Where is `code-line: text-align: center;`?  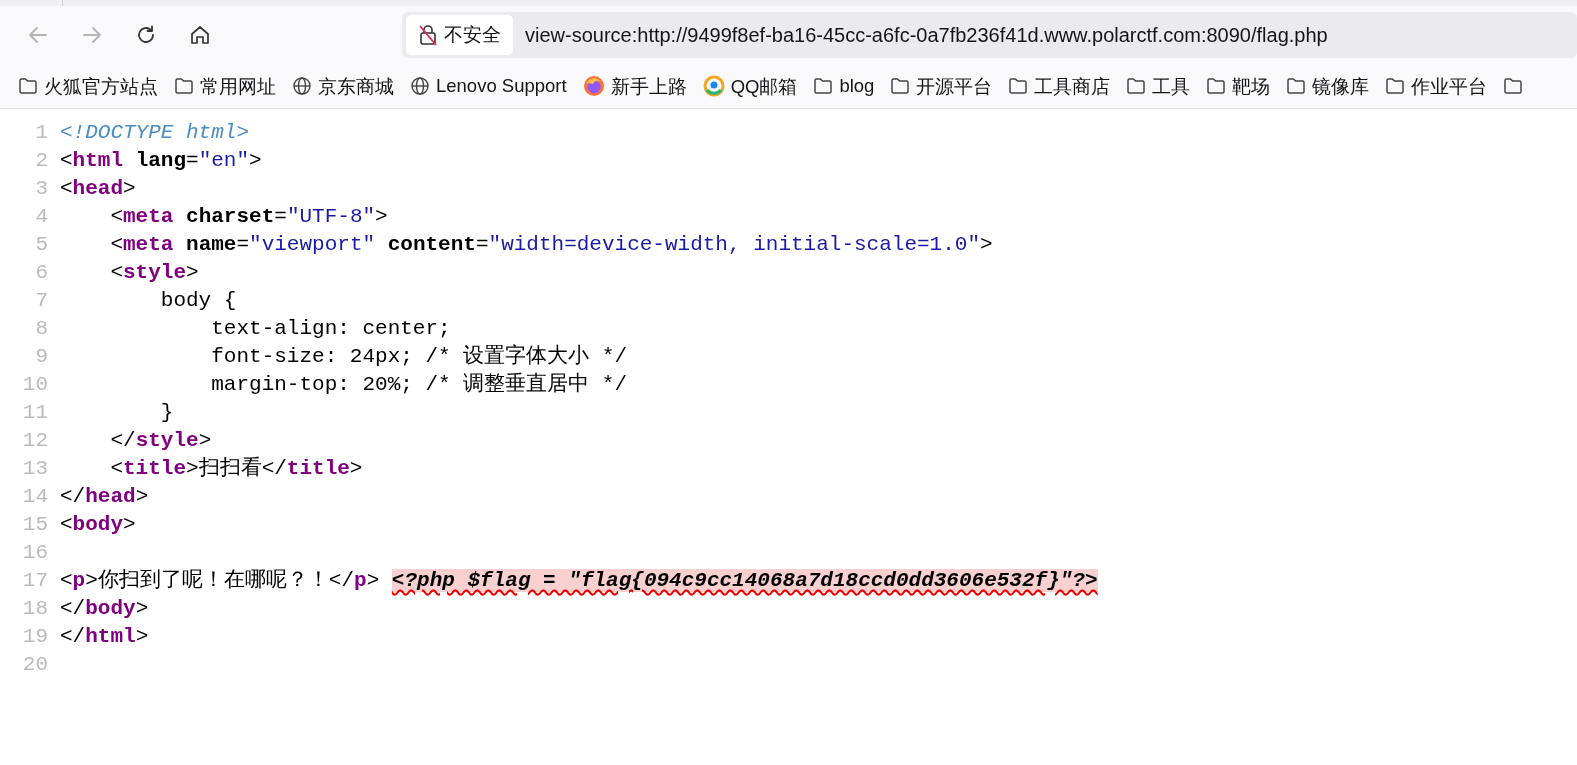 code-line: text-align: center; is located at coordinates (330, 329).